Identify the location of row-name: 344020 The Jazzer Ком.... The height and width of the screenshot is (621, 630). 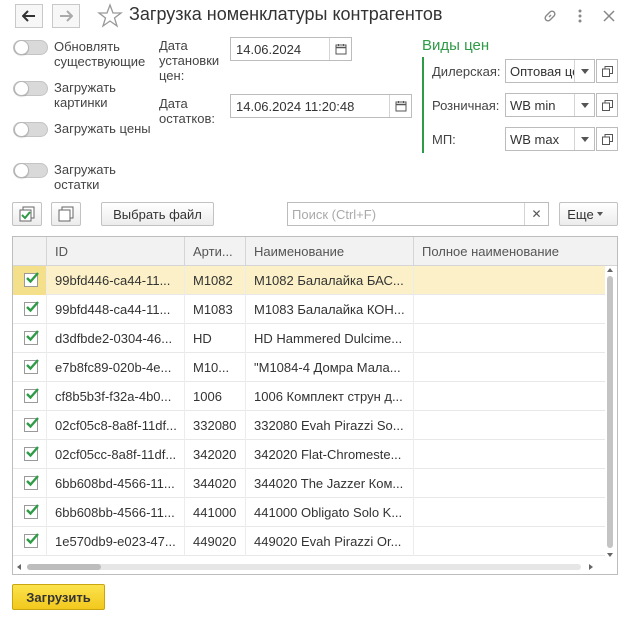
(330, 483).